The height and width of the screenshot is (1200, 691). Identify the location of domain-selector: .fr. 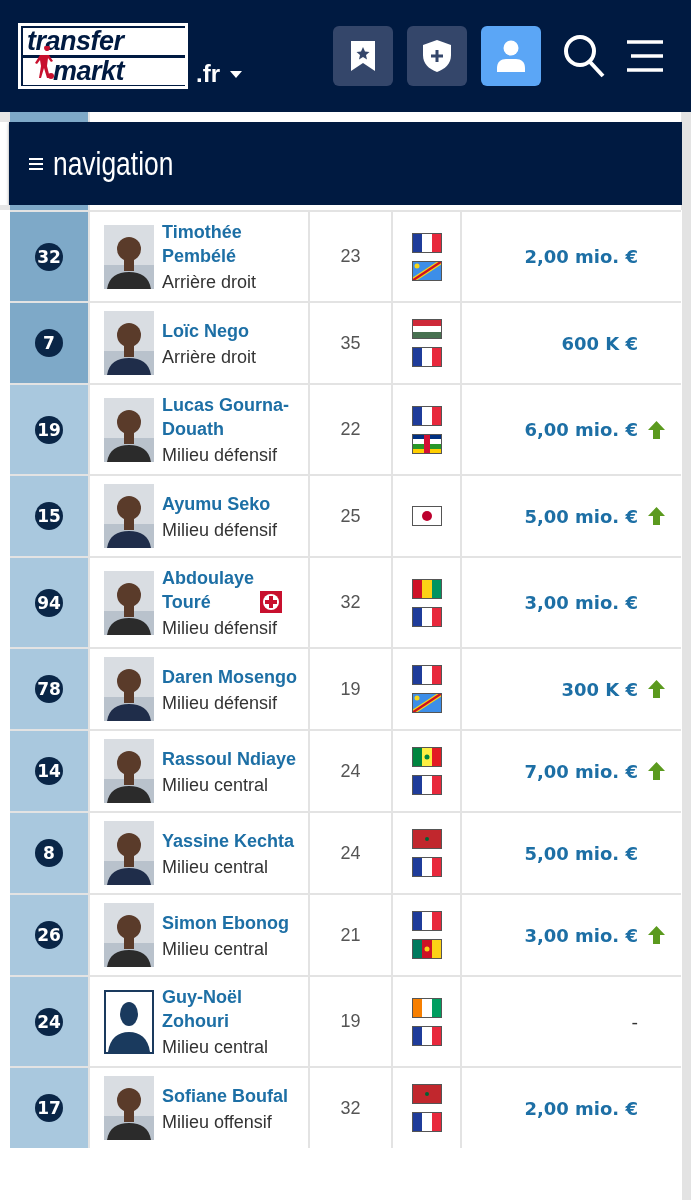
(219, 74).